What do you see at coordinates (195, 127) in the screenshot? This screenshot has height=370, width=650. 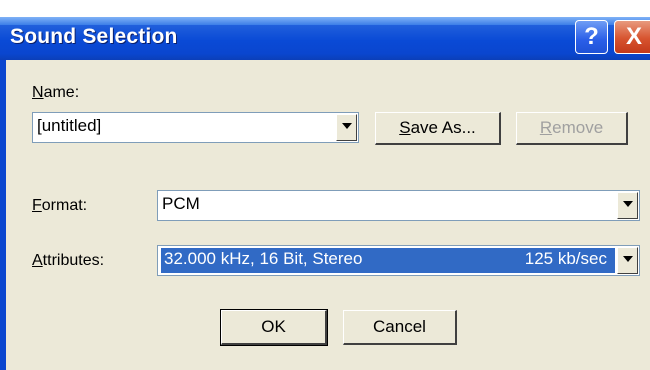 I see `name-combobox: [untitled]` at bounding box center [195, 127].